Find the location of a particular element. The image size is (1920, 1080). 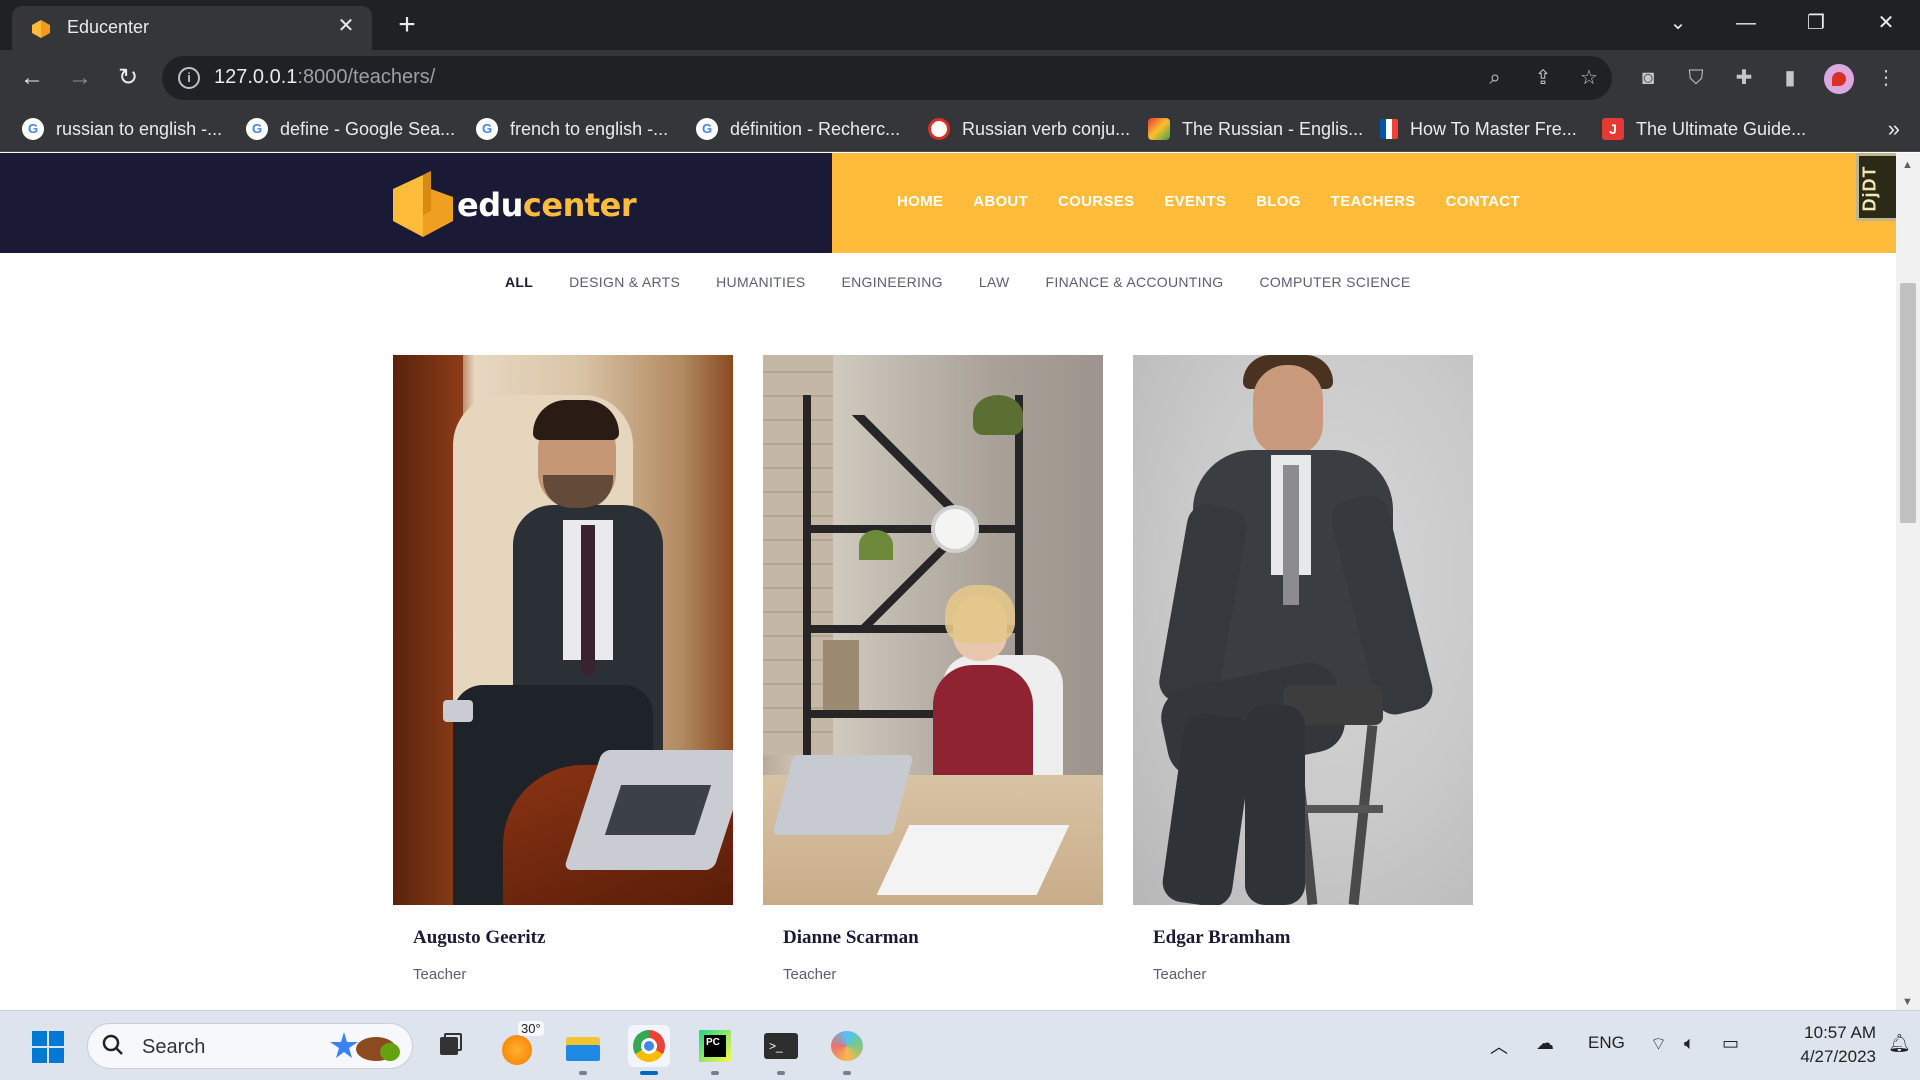

tab-search-icon: ⌄ is located at coordinates (1678, 23).